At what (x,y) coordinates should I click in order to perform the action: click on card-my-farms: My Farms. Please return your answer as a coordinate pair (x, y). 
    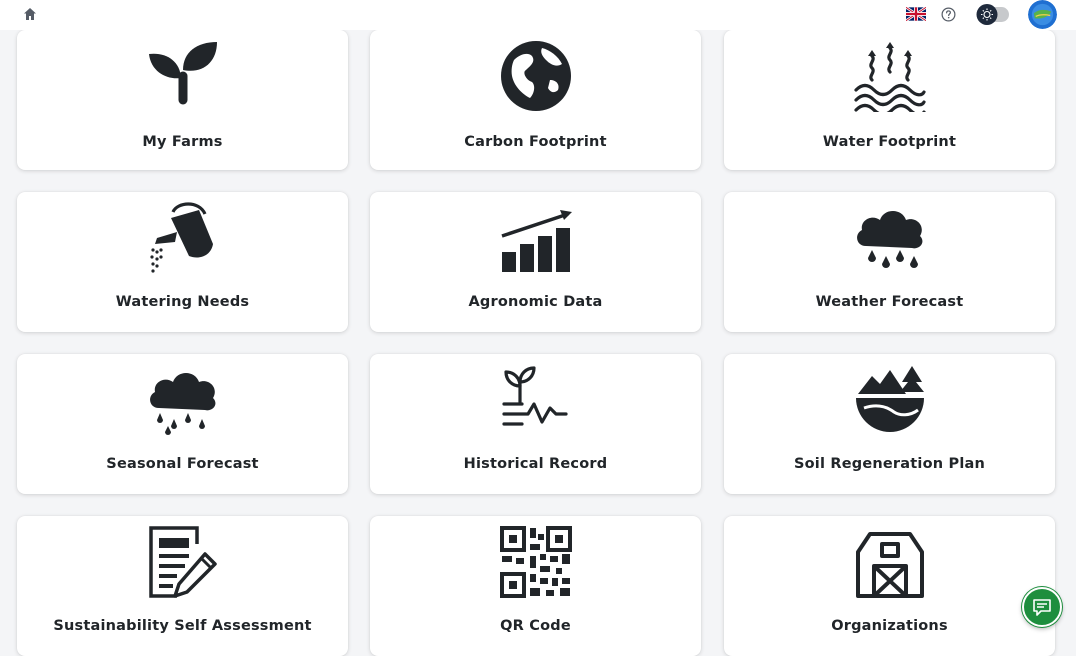
    Looking at the image, I should click on (182, 100).